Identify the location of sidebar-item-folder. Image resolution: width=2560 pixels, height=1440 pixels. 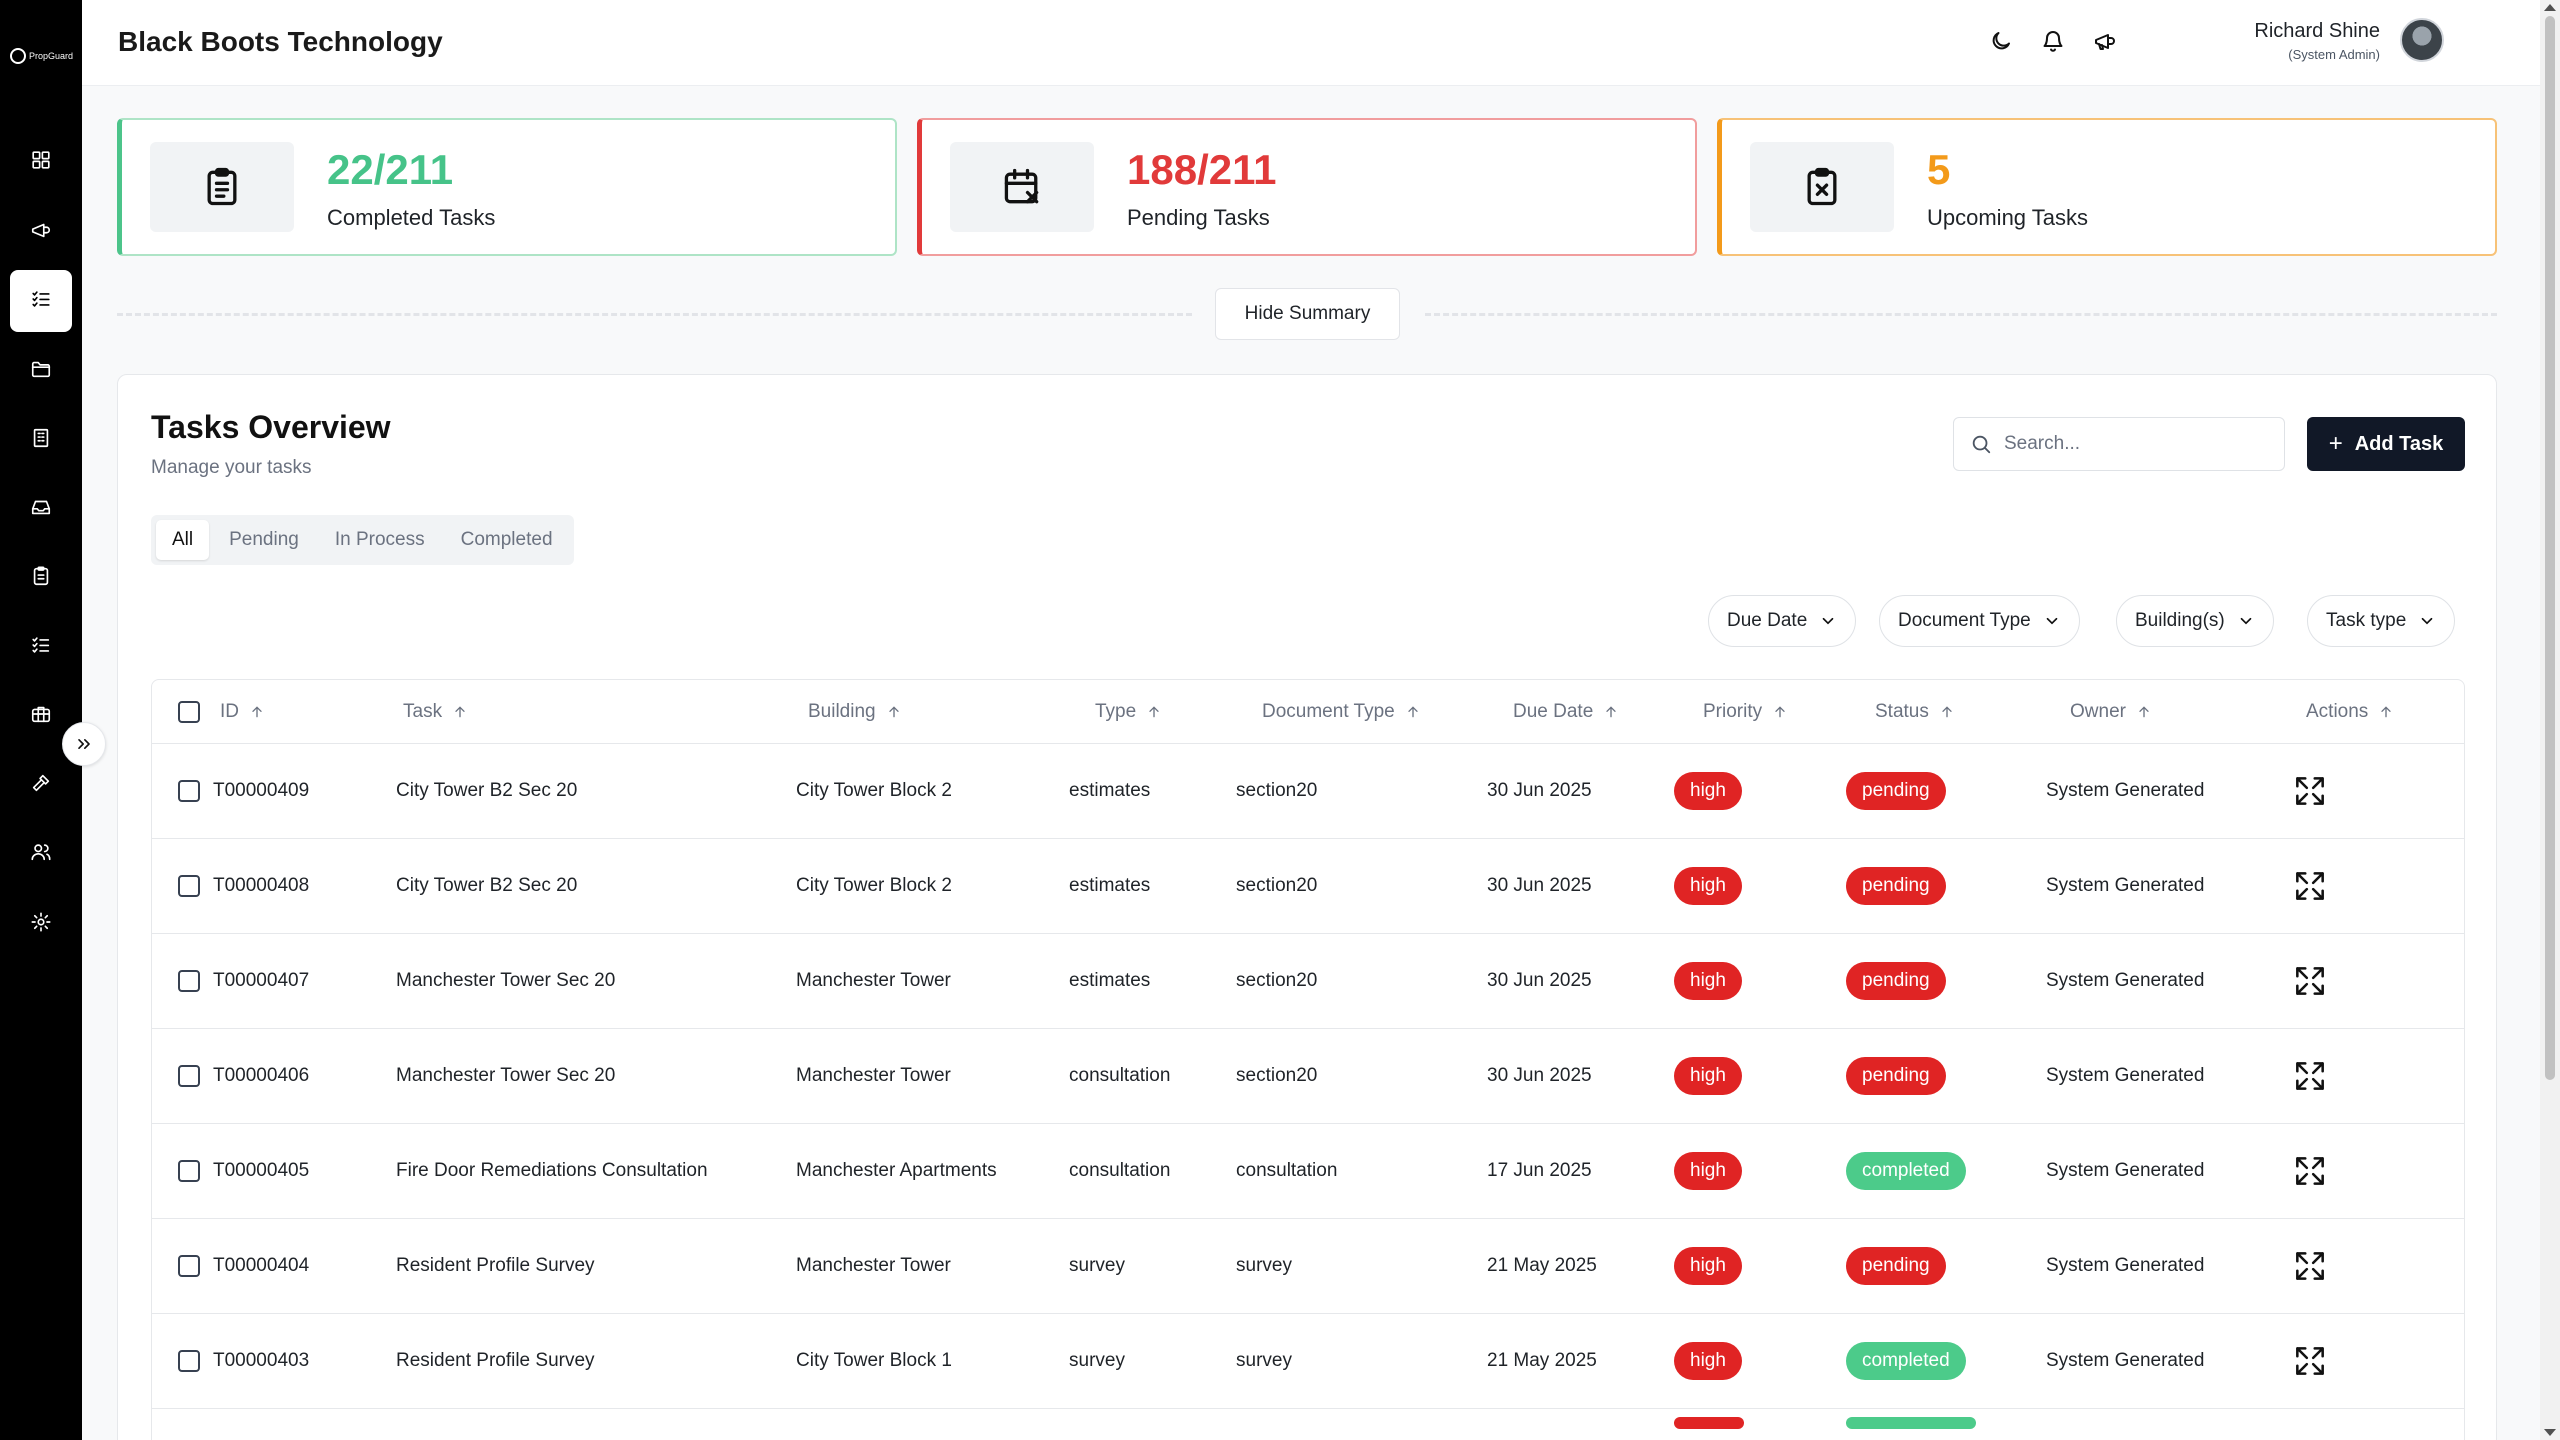
(41, 371).